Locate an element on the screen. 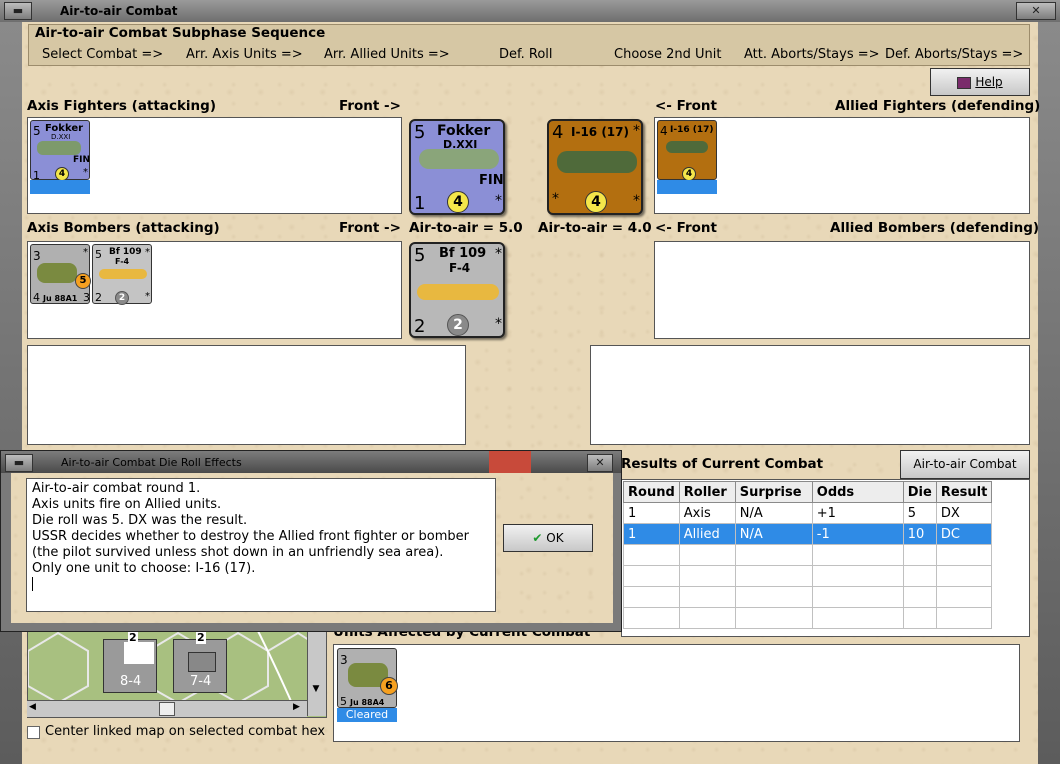  table-row-selected: 1 Allied N/A -1 10 DC is located at coordinates (808, 534).